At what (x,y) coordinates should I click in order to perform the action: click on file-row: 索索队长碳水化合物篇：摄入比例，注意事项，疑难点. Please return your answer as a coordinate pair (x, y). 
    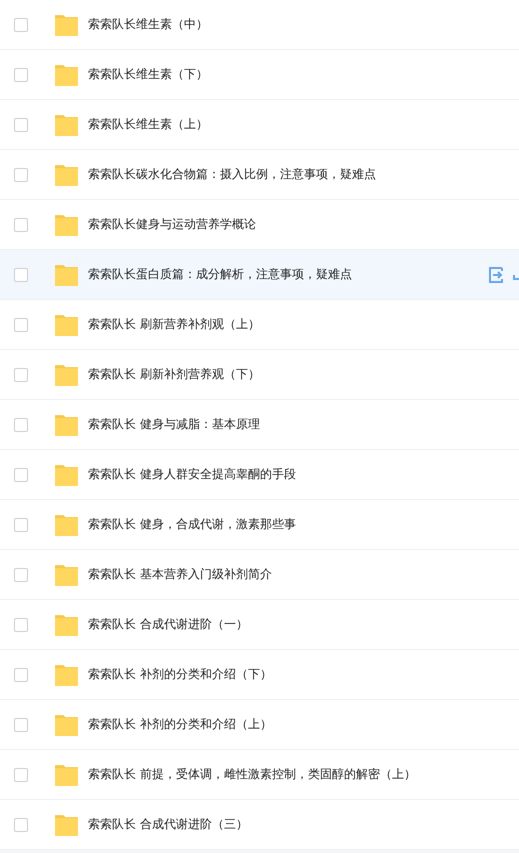
    Looking at the image, I should click on (259, 175).